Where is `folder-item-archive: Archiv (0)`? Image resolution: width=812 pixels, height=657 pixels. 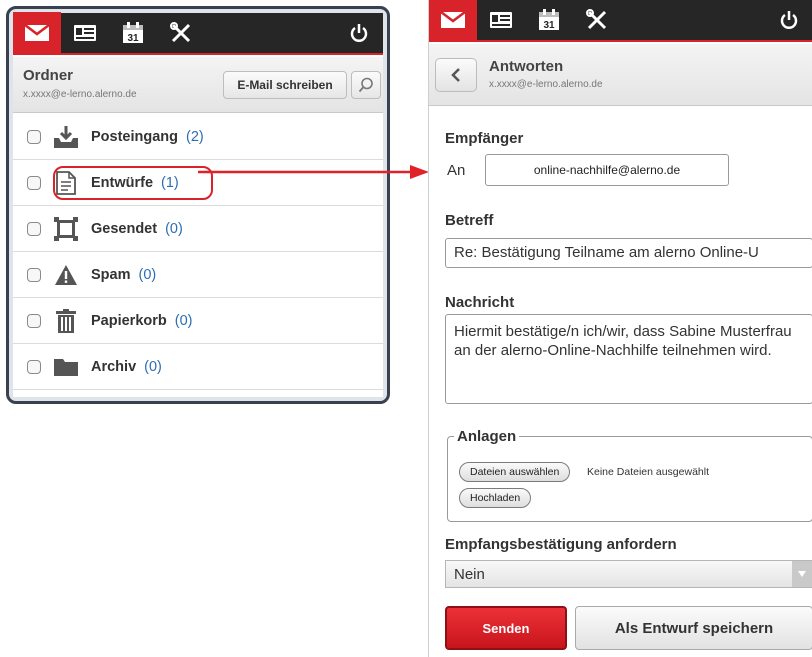 folder-item-archive: Archiv (0) is located at coordinates (198, 367).